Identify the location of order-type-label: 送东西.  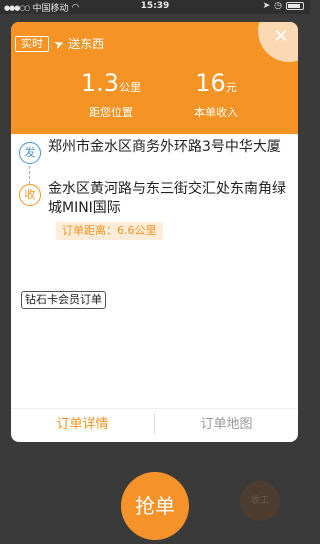
(86, 44).